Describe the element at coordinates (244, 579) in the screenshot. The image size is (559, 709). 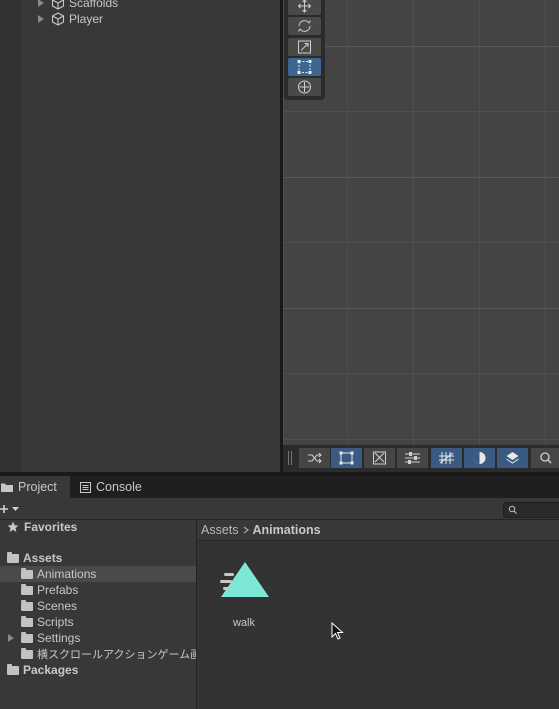
I see `animation-clip-icon` at that location.